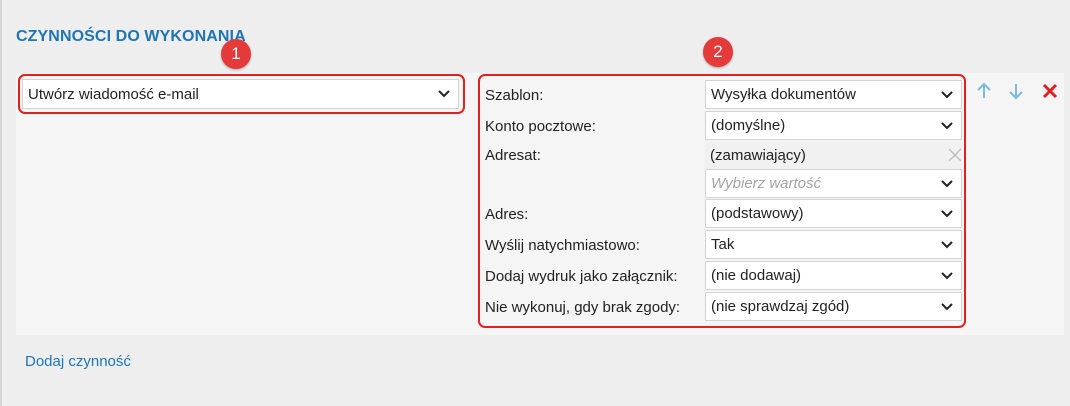 The height and width of the screenshot is (406, 1070). What do you see at coordinates (1, 203) in the screenshot?
I see `window-left-edge` at bounding box center [1, 203].